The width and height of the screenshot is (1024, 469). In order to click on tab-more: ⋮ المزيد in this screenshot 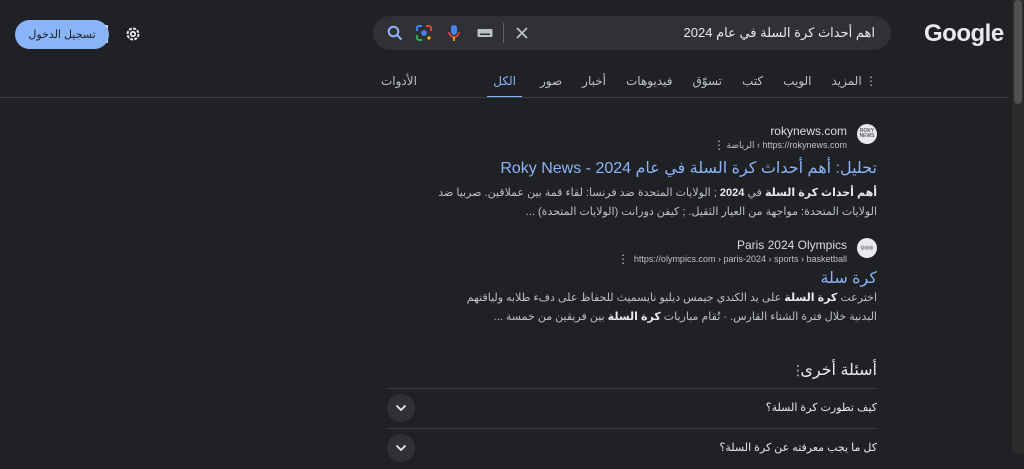, I will do `click(854, 86)`.